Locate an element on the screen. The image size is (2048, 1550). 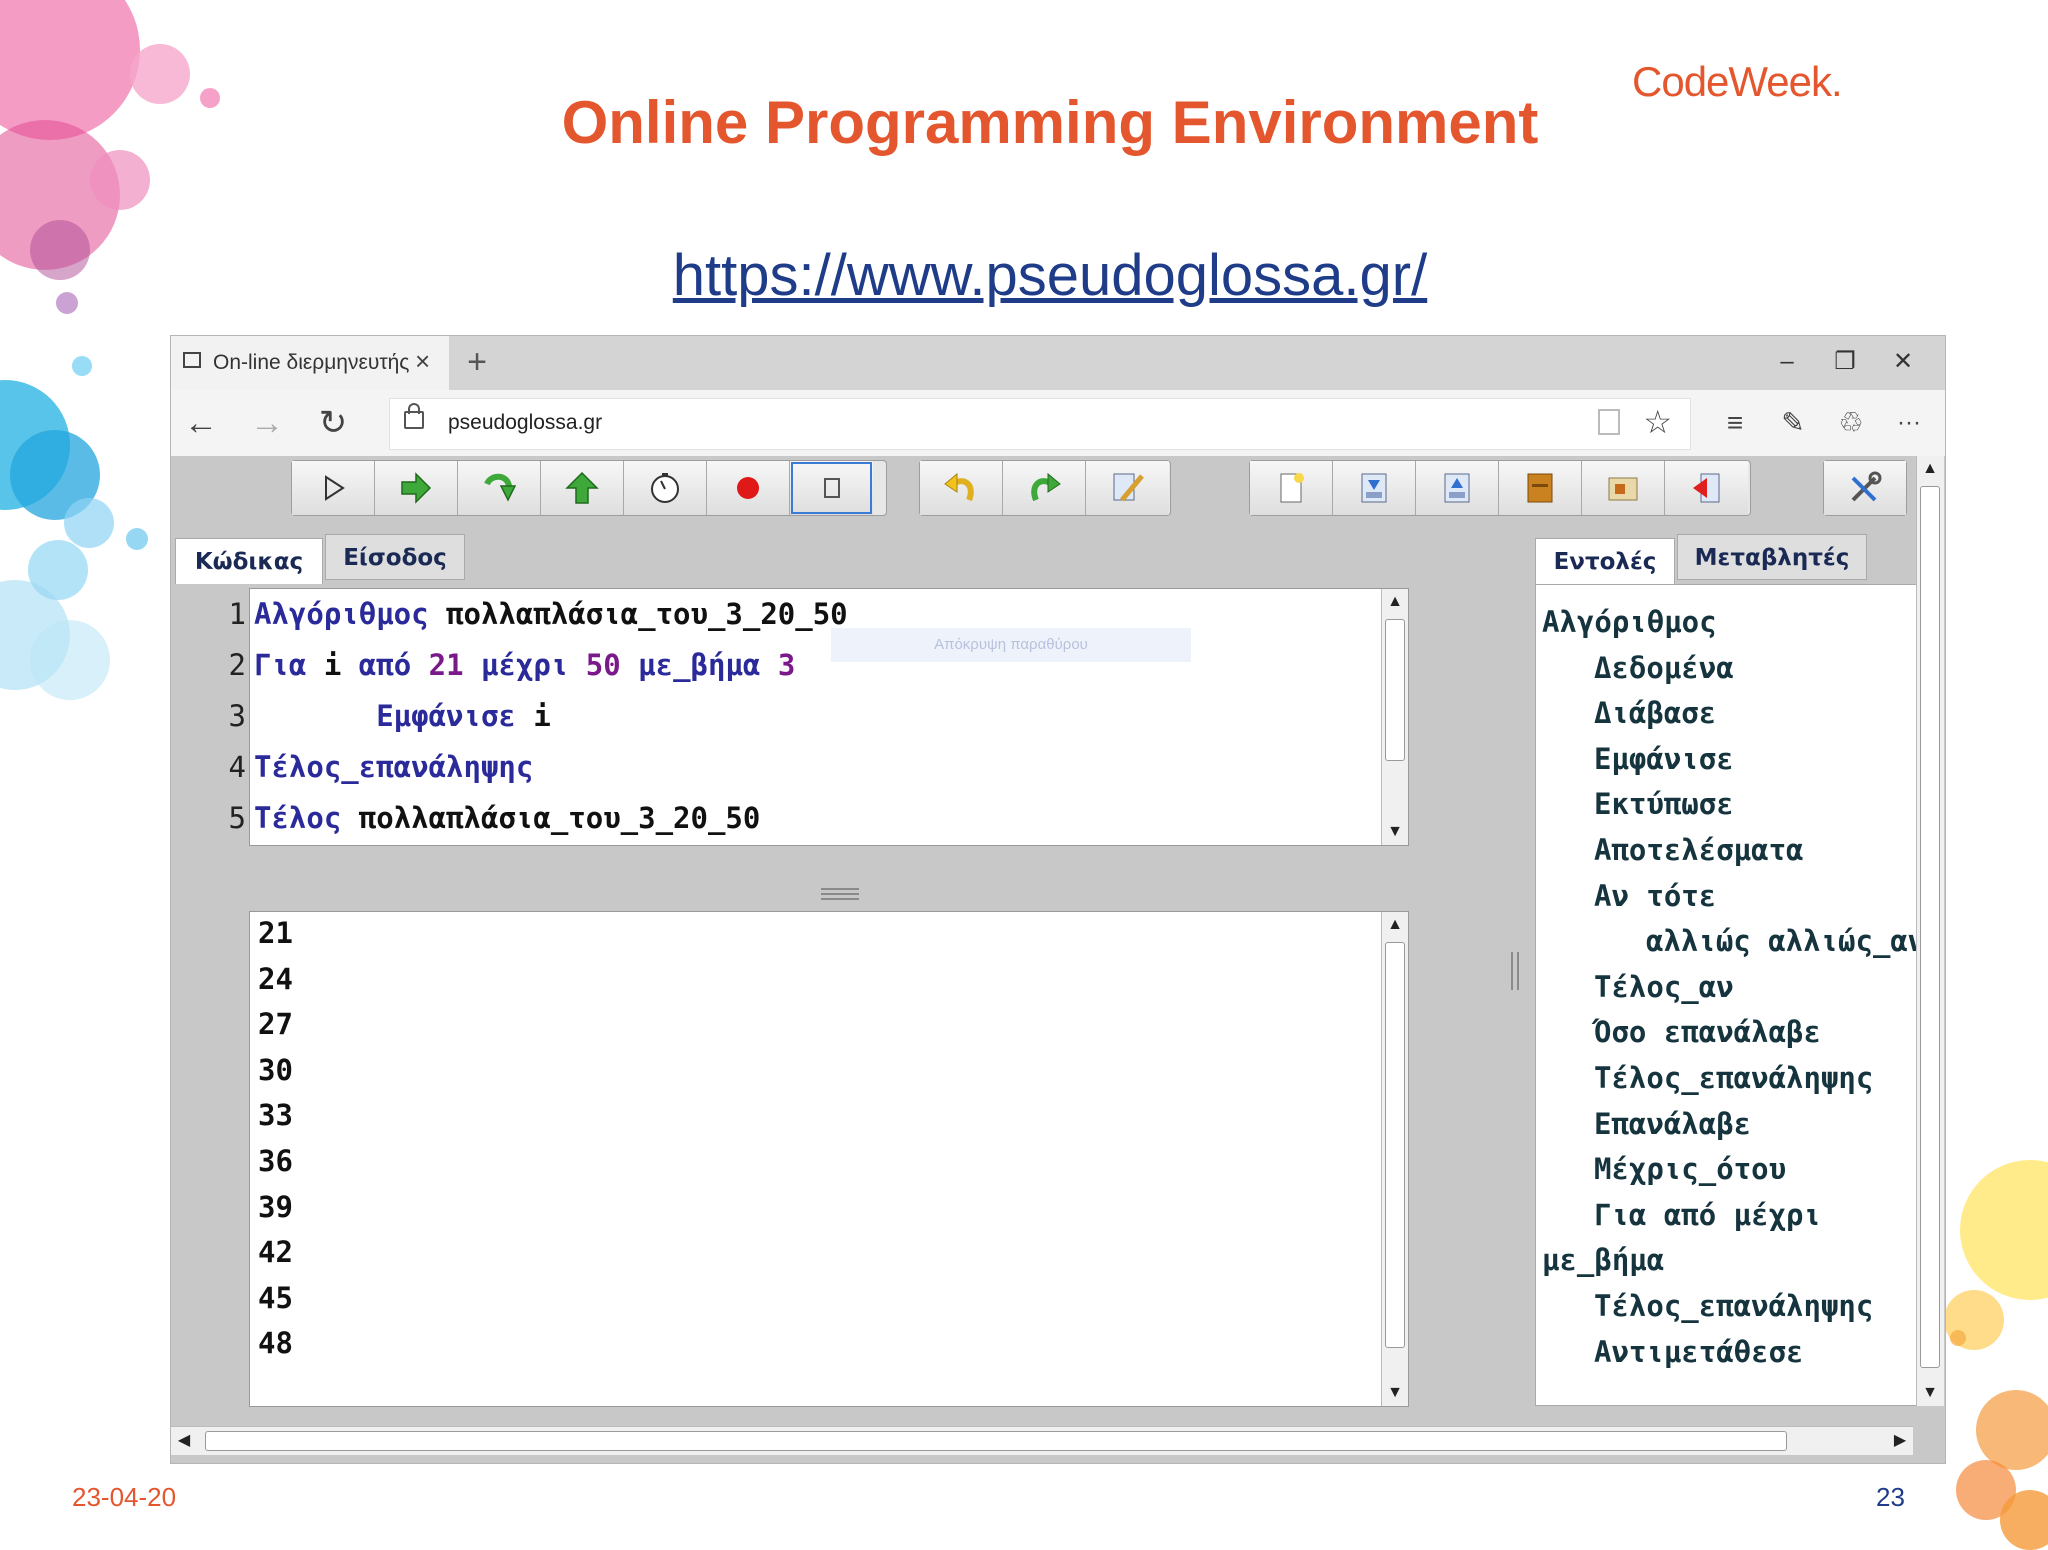
toolbar-tools-group is located at coordinates (1865, 488).